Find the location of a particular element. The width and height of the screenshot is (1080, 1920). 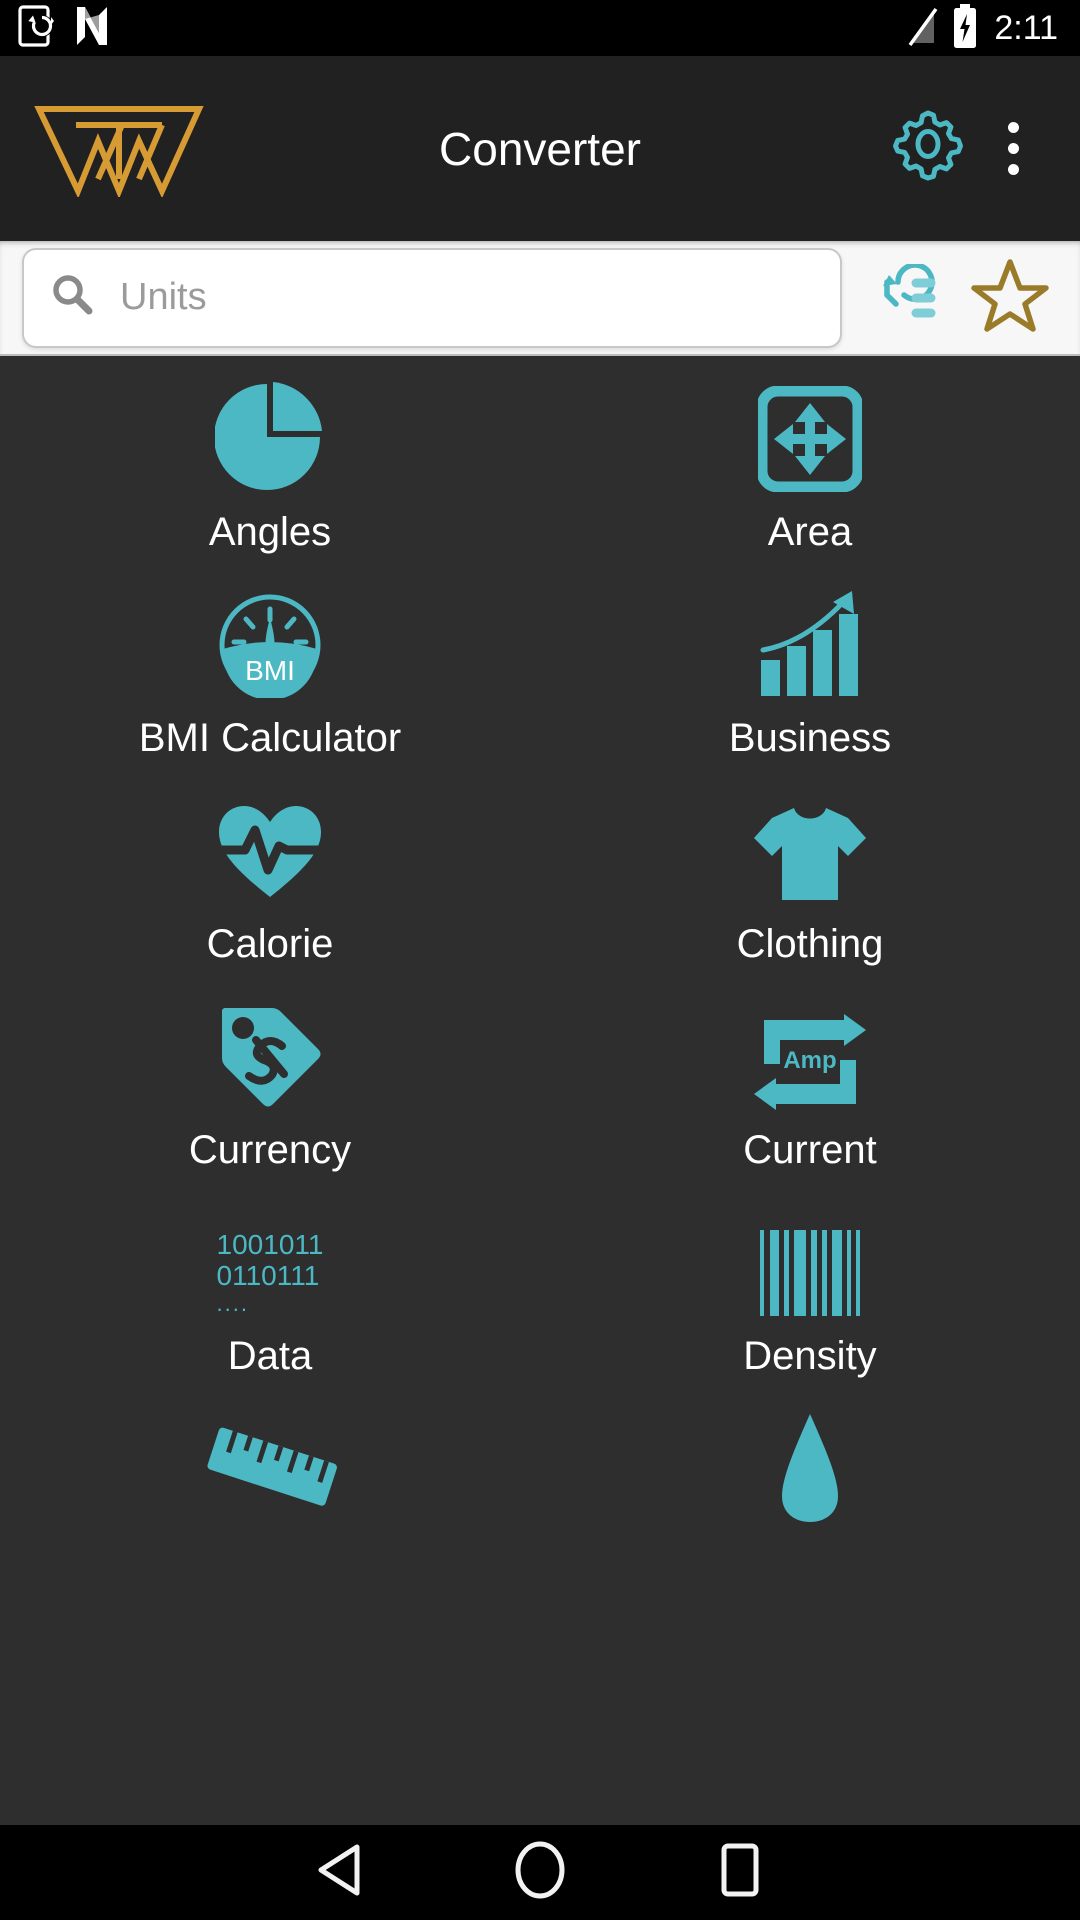

grid-item-clothing: Clothing is located at coordinates (810, 889).